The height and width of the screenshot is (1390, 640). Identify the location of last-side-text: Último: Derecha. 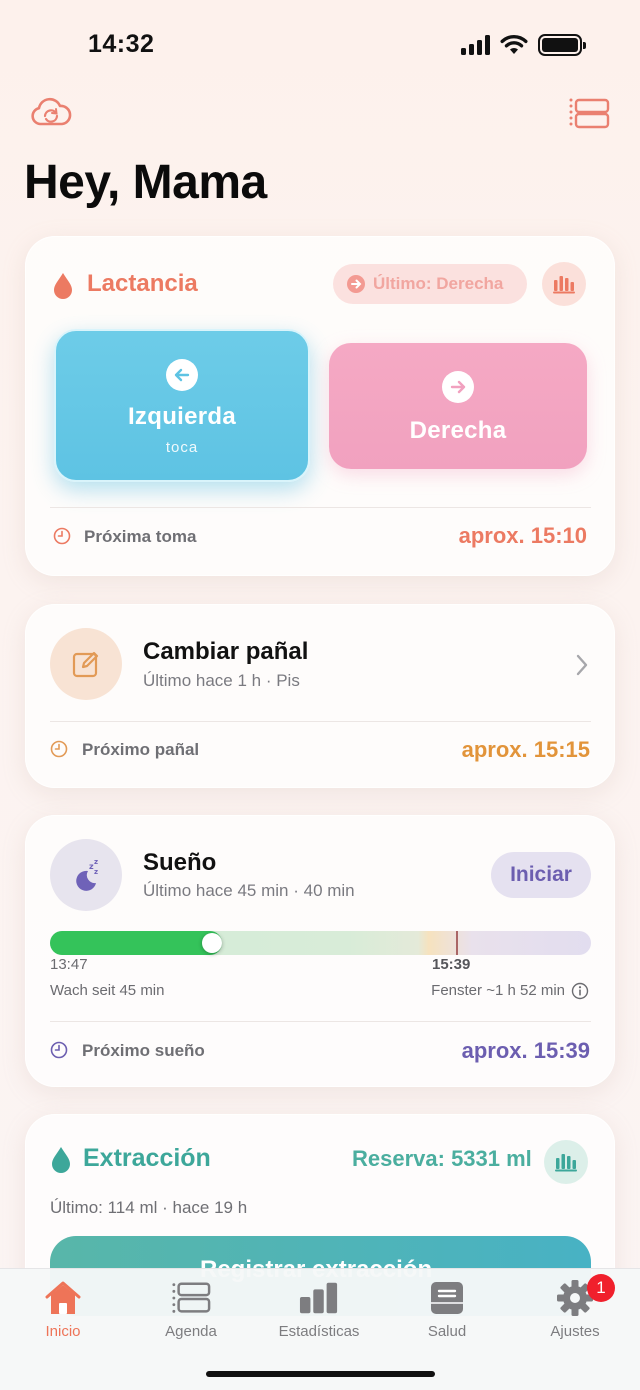
(438, 283).